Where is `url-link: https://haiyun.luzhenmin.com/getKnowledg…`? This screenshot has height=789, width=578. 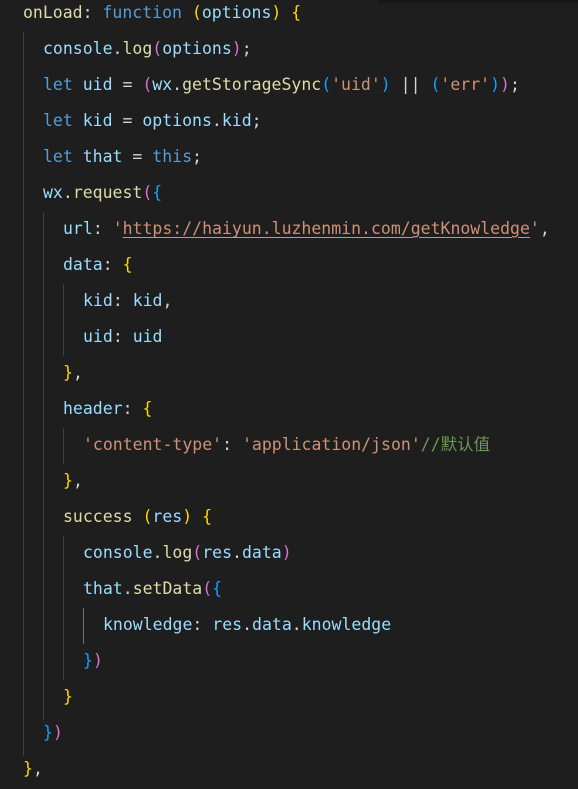
url-link: https://haiyun.luzhenmin.com/getKnowledg… is located at coordinates (326, 228).